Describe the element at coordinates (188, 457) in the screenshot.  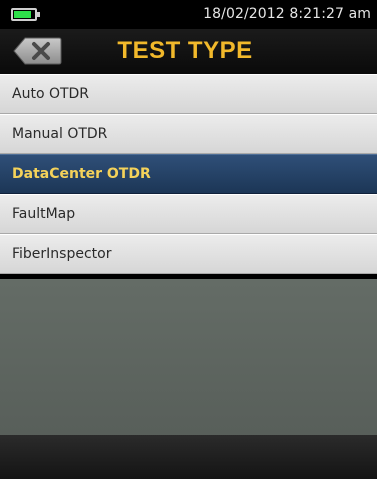
I see `bottom-bar` at that location.